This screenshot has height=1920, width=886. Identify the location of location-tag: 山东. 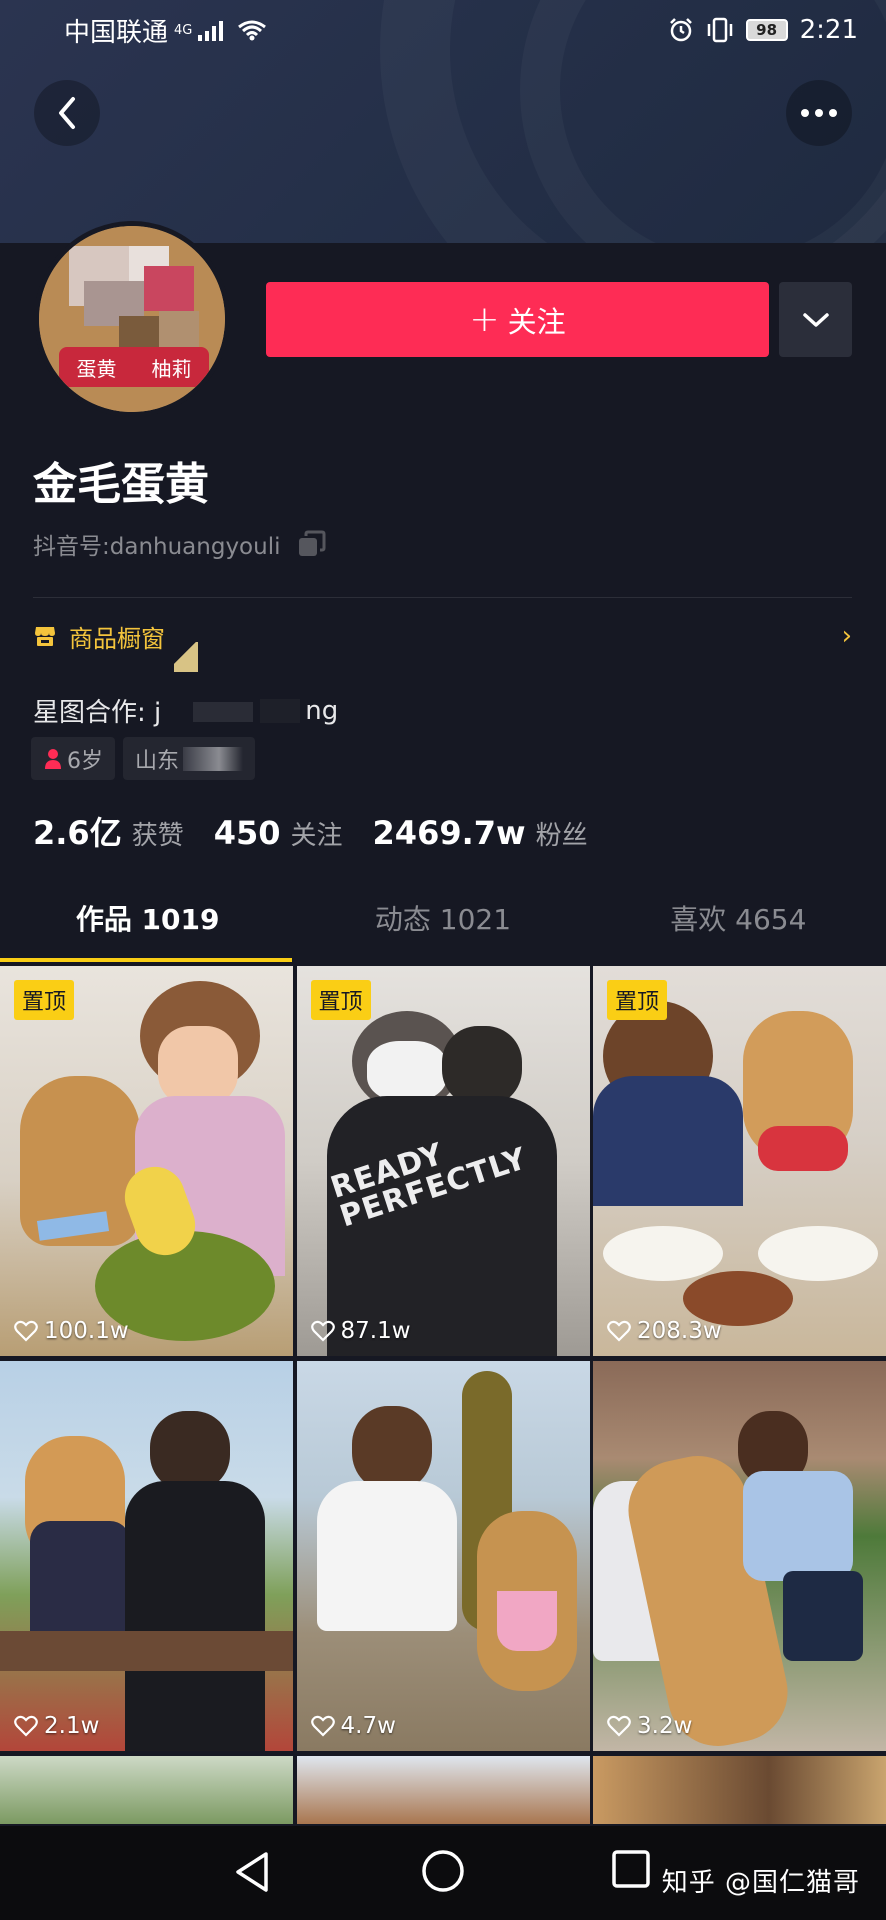
(189, 758).